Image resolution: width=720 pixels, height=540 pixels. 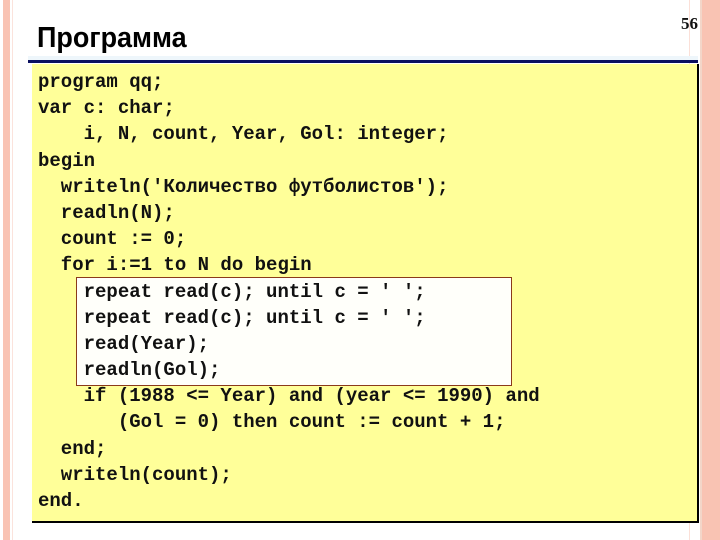 What do you see at coordinates (112, 38) in the screenshot?
I see `slide-title: Программа` at bounding box center [112, 38].